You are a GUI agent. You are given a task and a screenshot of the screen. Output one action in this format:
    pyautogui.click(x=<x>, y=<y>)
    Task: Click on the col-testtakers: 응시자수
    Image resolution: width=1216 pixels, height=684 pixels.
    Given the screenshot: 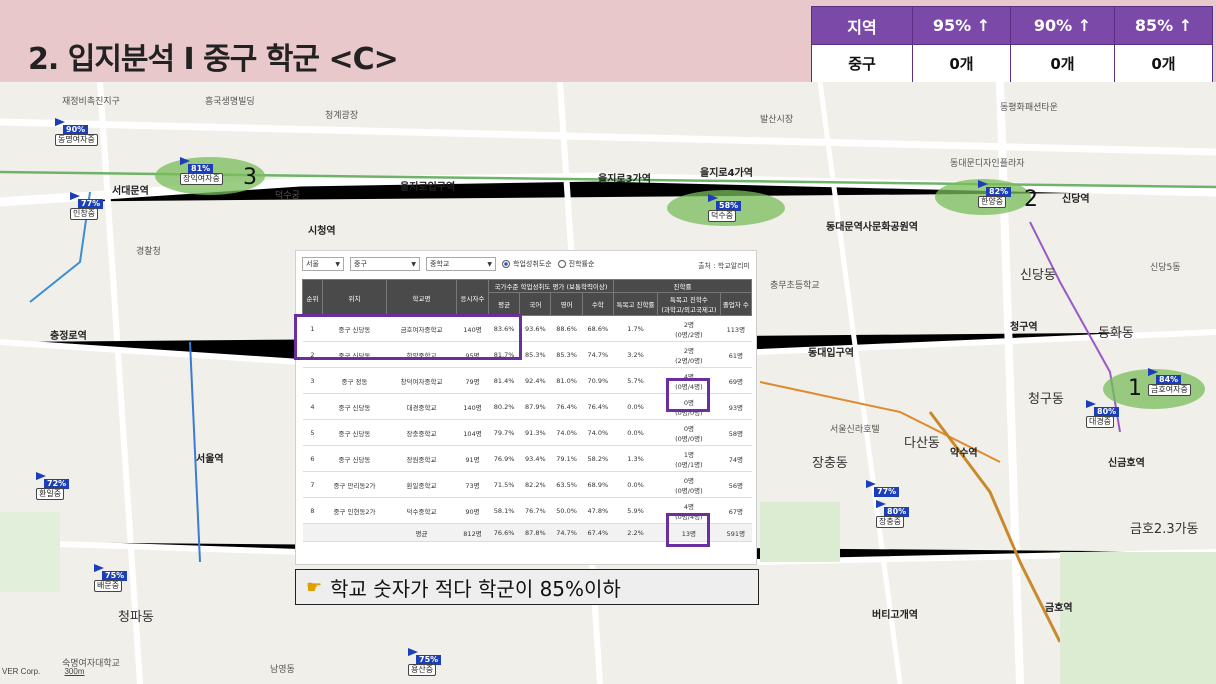 What is the action you would take?
    pyautogui.click(x=472, y=297)
    